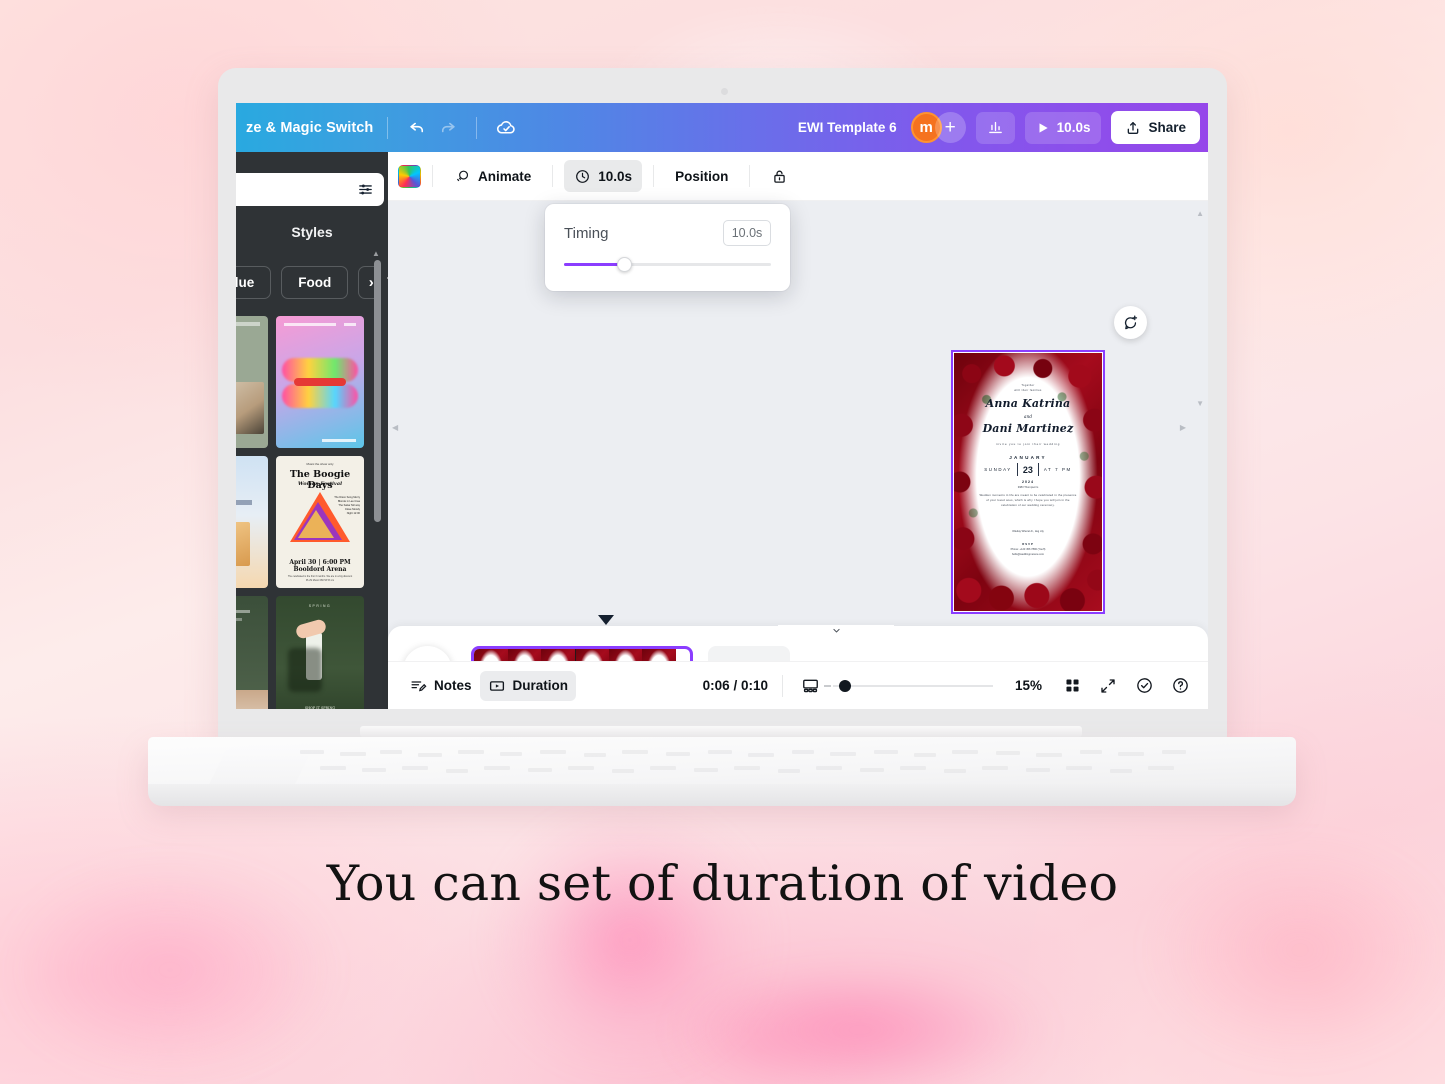 This screenshot has height=1084, width=1445. I want to click on grid-view-icon, so click(1072, 686).